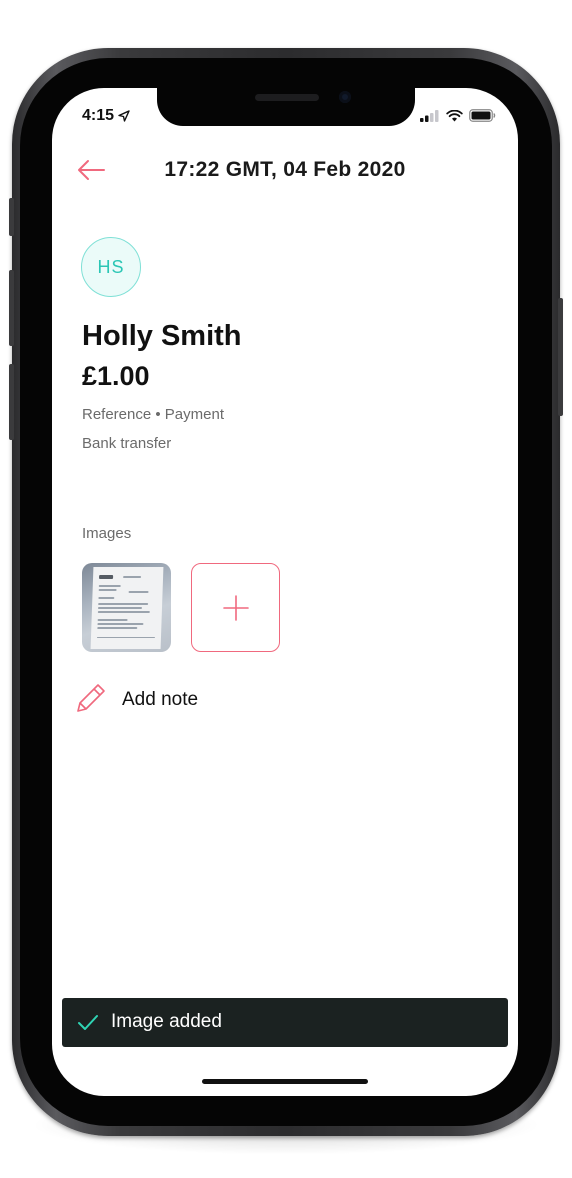 The image size is (572, 1178). Describe the element at coordinates (88, 1022) in the screenshot. I see `checkmark-icon` at that location.